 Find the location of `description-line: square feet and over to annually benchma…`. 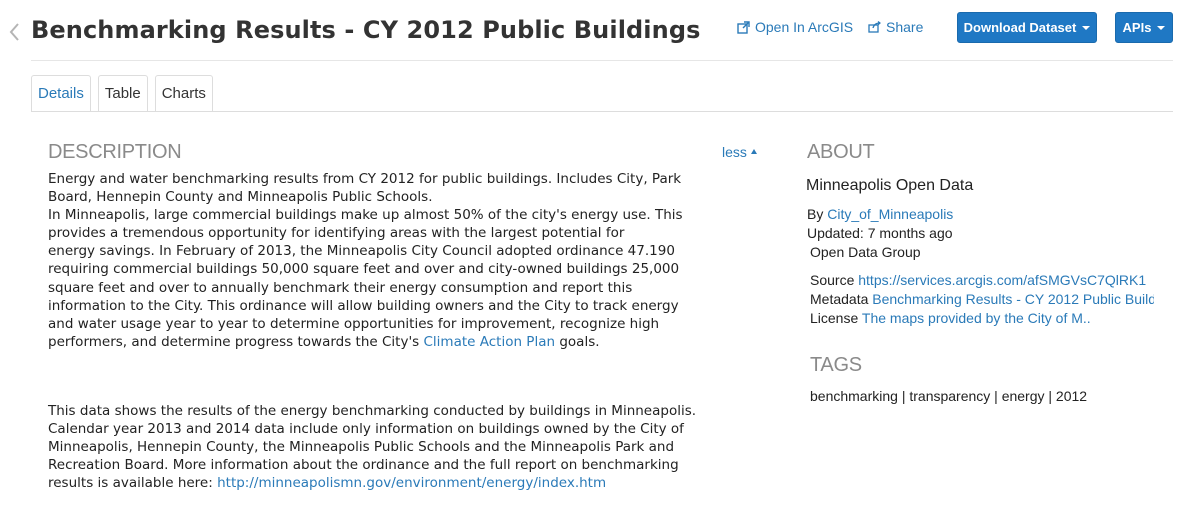

description-line: square feet and over to annually benchma… is located at coordinates (340, 287).